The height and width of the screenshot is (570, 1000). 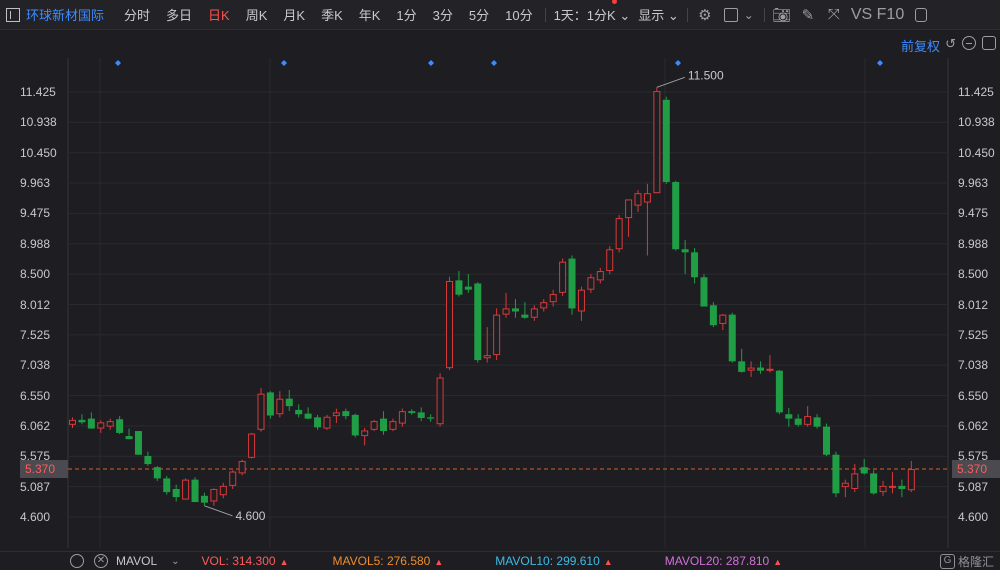 I want to click on y-tick-label: 9.475, so click(x=973, y=213).